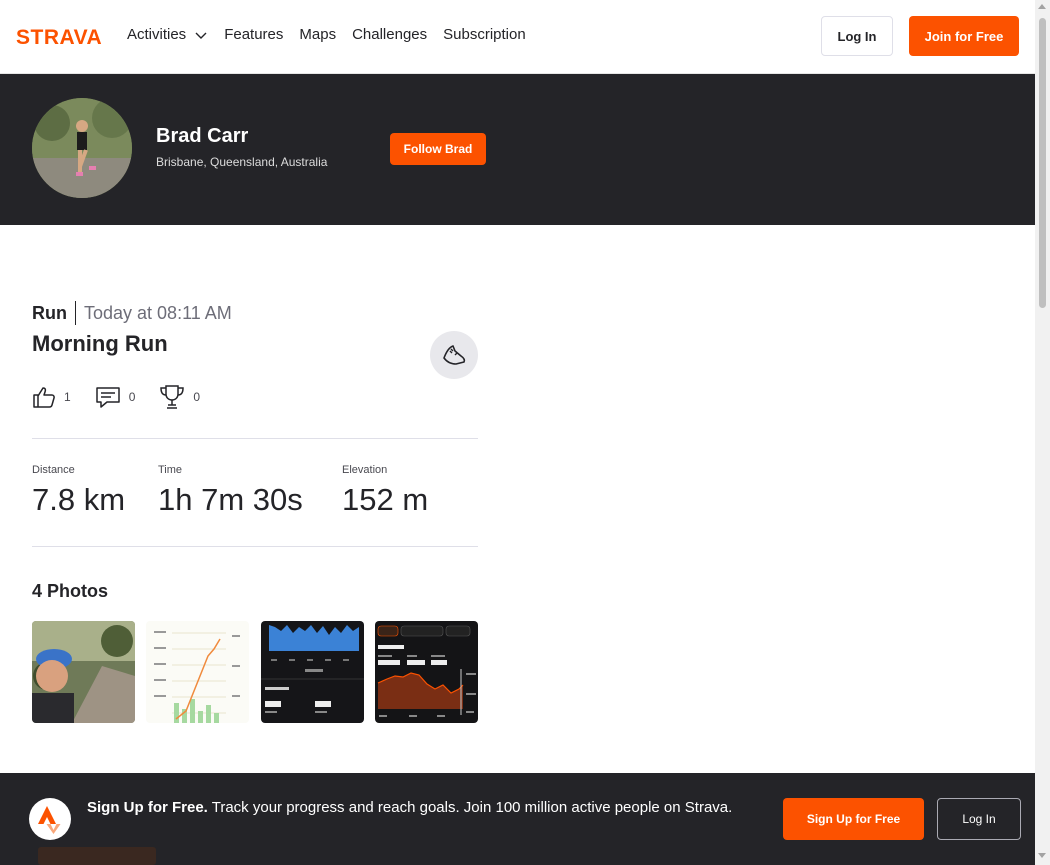 This screenshot has height=865, width=1050. What do you see at coordinates (197, 397) in the screenshot?
I see `achievements-count: 0` at bounding box center [197, 397].